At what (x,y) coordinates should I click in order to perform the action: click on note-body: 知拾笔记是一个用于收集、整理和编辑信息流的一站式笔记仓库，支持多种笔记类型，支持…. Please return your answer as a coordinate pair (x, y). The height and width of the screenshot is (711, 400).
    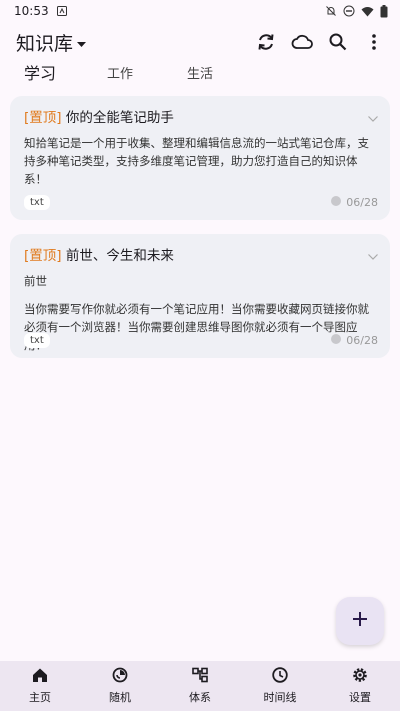
    Looking at the image, I should click on (196, 161).